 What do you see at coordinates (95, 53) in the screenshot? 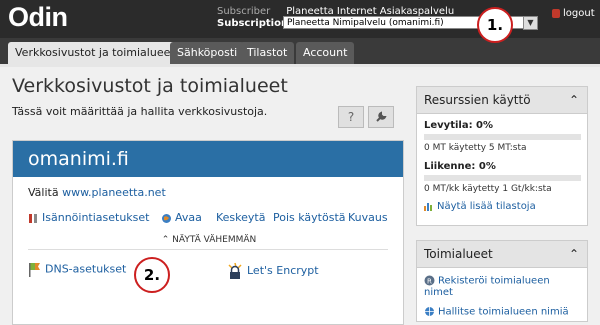
I see `tab-websites-domains: Verkkosivustot ja toimialueet` at bounding box center [95, 53].